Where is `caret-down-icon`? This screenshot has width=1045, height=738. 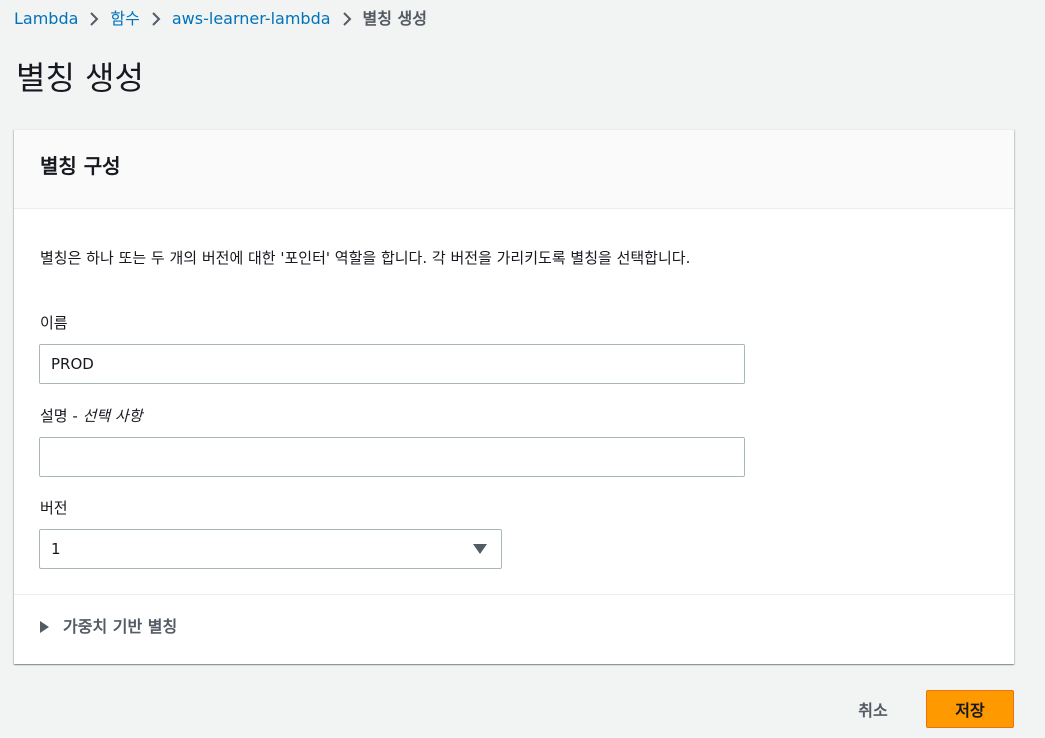
caret-down-icon is located at coordinates (480, 549).